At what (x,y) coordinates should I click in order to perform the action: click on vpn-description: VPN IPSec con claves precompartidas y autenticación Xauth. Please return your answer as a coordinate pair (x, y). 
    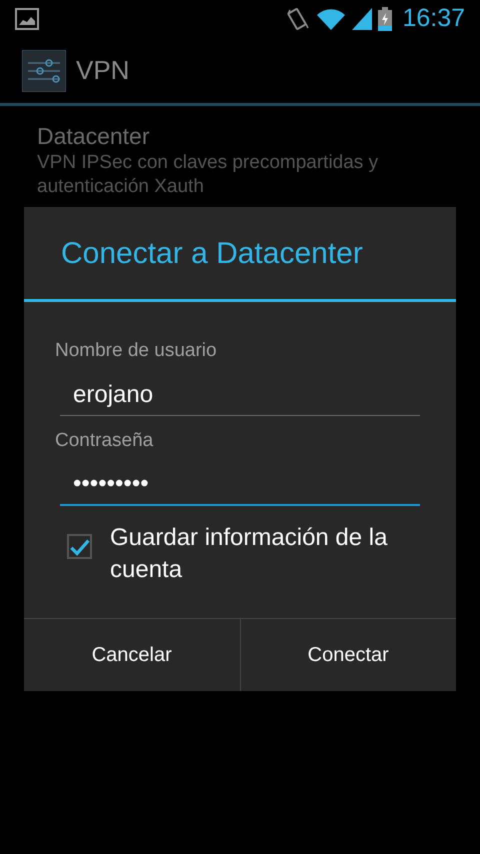
    Looking at the image, I should click on (208, 175).